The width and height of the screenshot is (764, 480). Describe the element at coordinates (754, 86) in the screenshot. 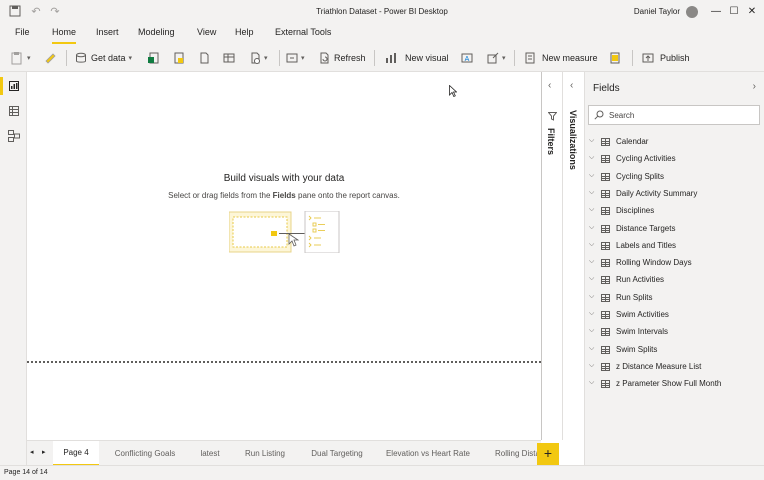

I see `chevron-right-icon: ›` at that location.